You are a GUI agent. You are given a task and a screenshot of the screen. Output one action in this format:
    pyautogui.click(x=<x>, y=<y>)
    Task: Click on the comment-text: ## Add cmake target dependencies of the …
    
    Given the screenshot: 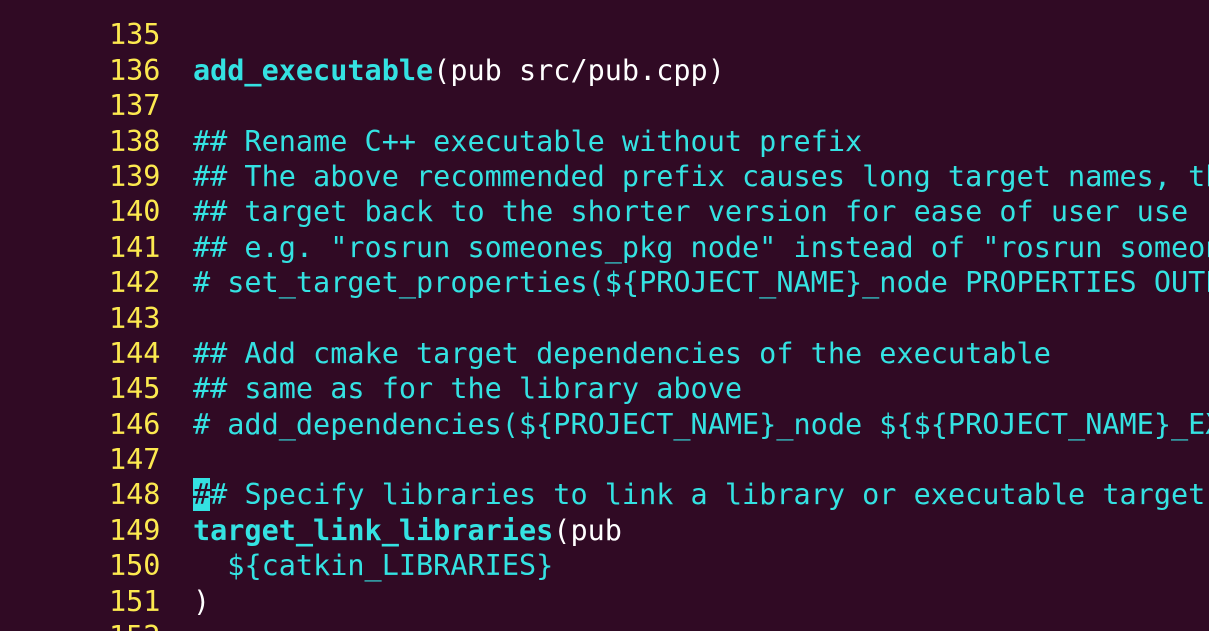 What is the action you would take?
    pyautogui.click(x=621, y=353)
    